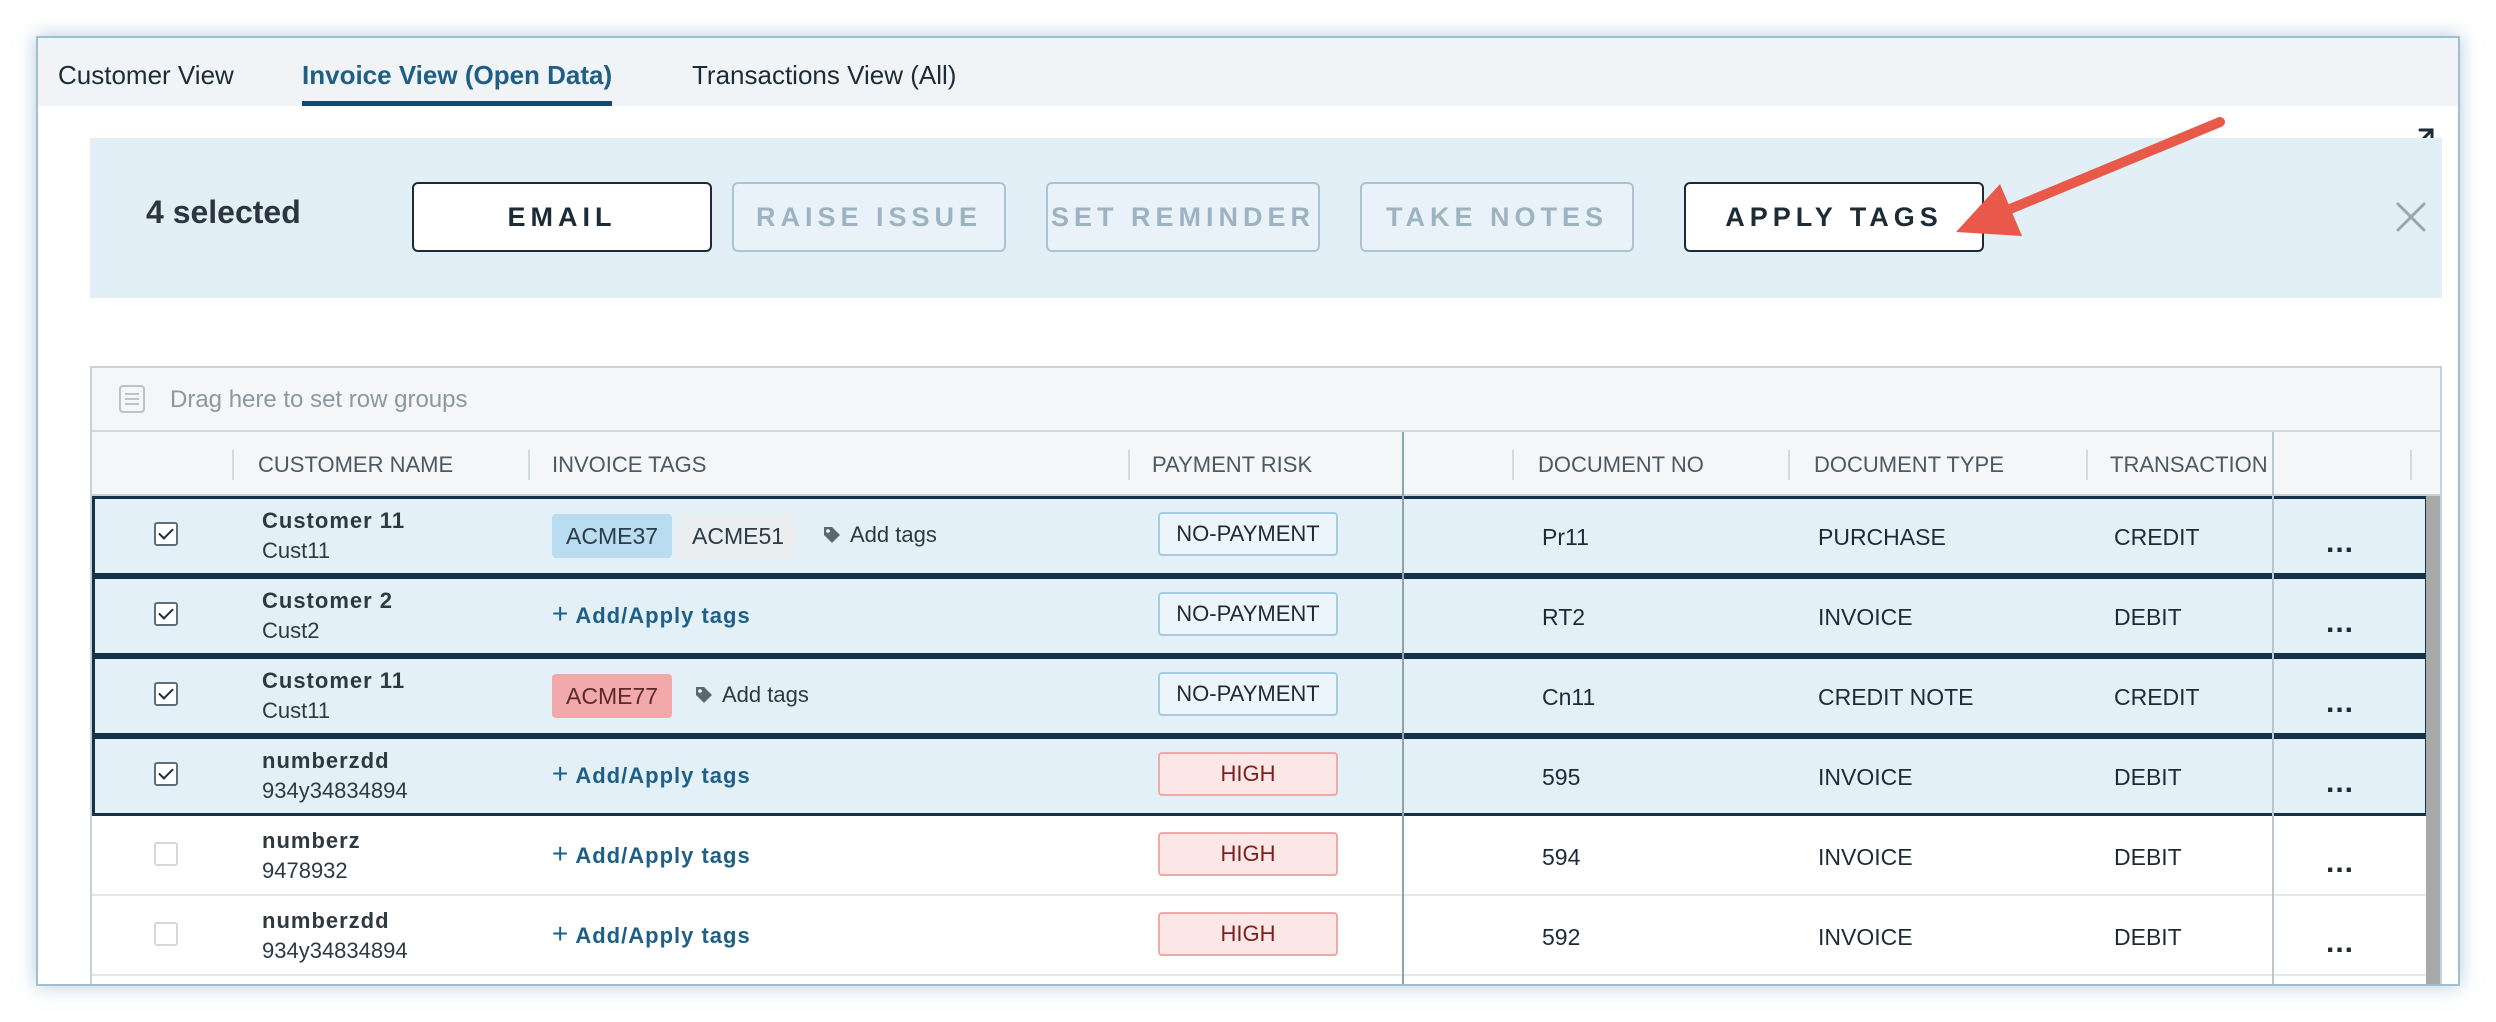  What do you see at coordinates (824, 83) in the screenshot?
I see `tab-transactions-view: Transactions View (All)` at bounding box center [824, 83].